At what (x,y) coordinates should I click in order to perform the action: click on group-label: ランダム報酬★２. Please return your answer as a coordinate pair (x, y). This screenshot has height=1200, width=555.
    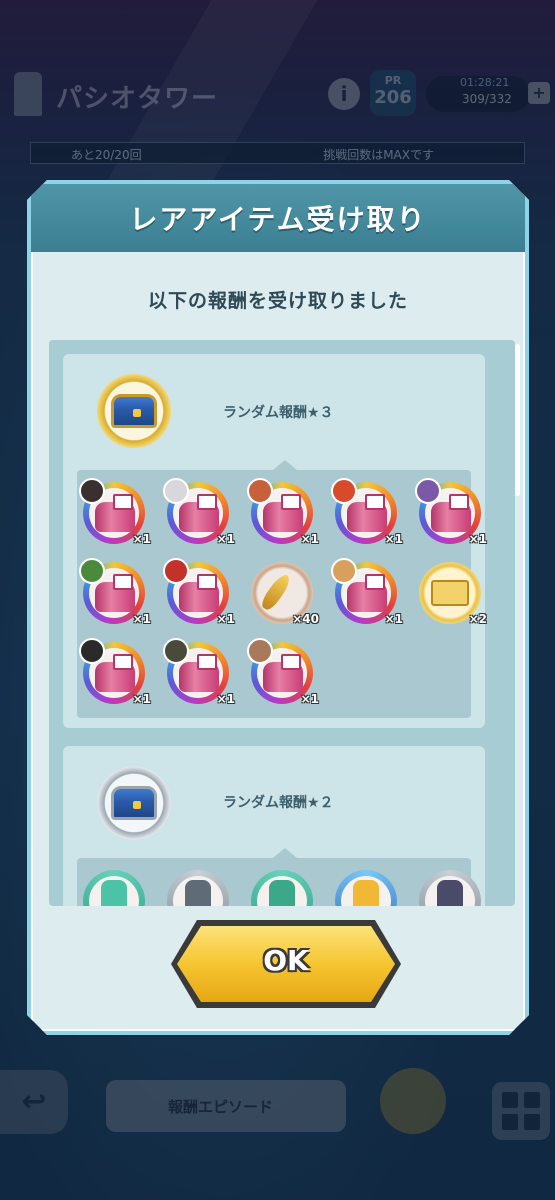
    Looking at the image, I should click on (278, 803).